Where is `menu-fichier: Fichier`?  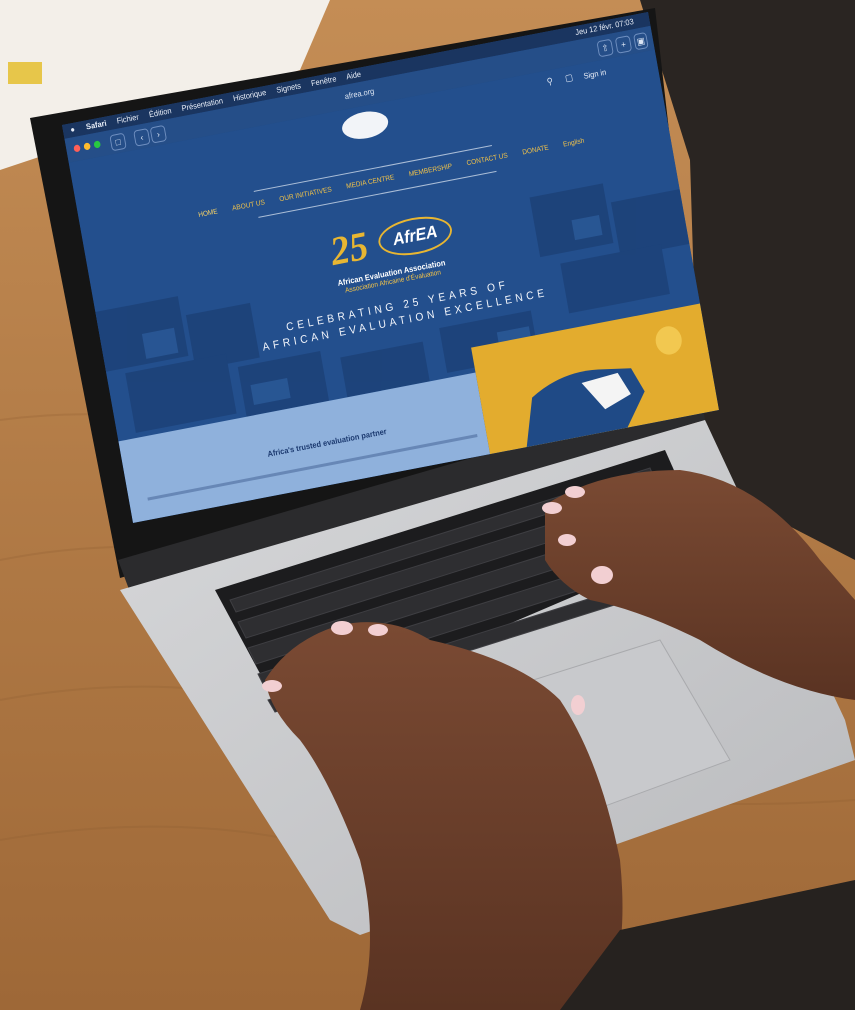
menu-fichier: Fichier is located at coordinates (128, 118).